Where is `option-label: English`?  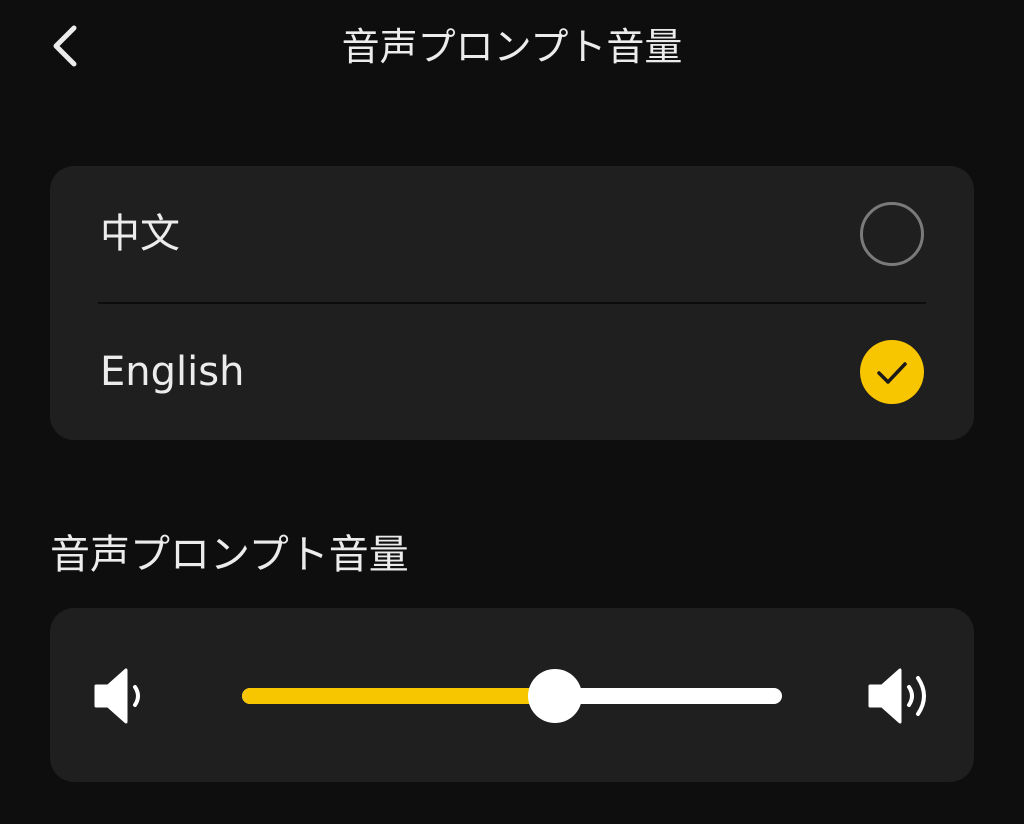 option-label: English is located at coordinates (172, 372).